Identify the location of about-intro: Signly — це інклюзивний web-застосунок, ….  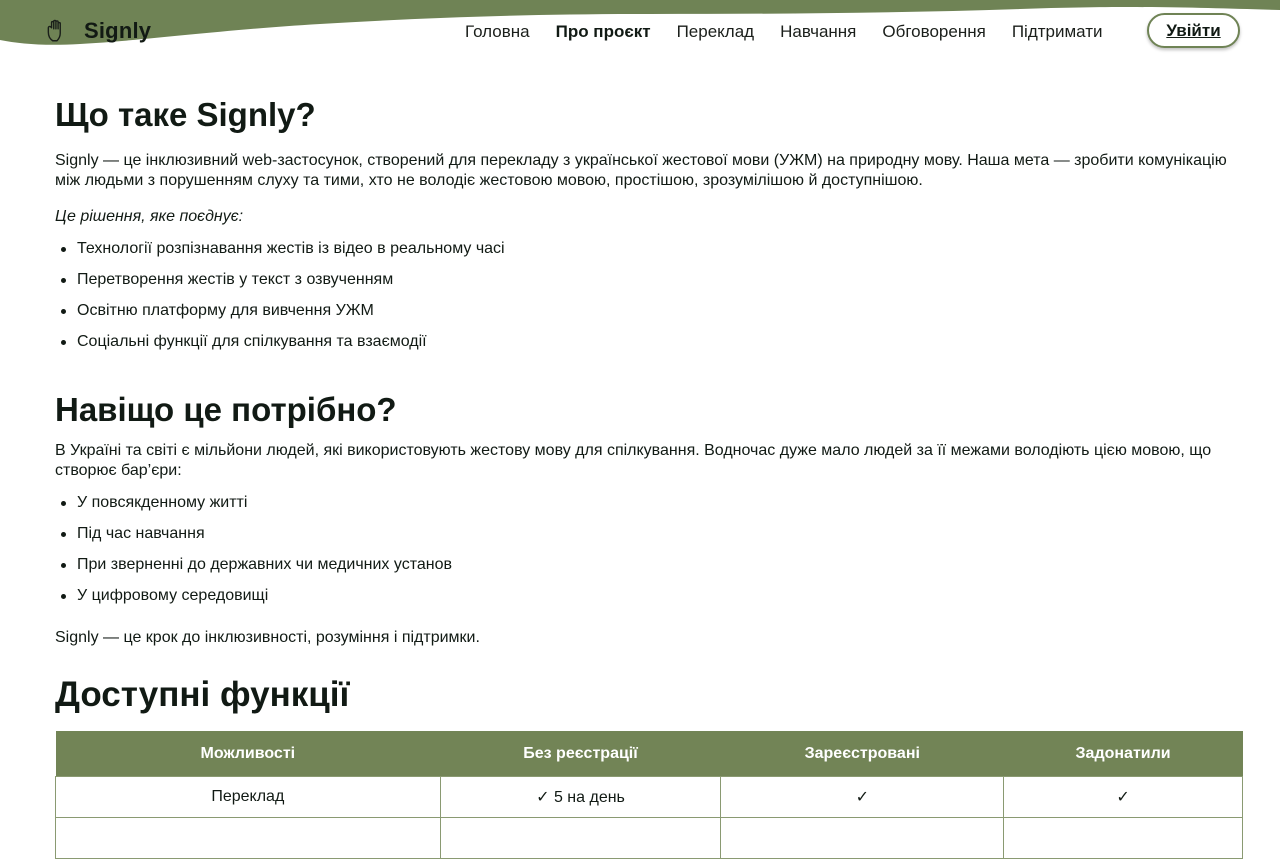
(641, 170).